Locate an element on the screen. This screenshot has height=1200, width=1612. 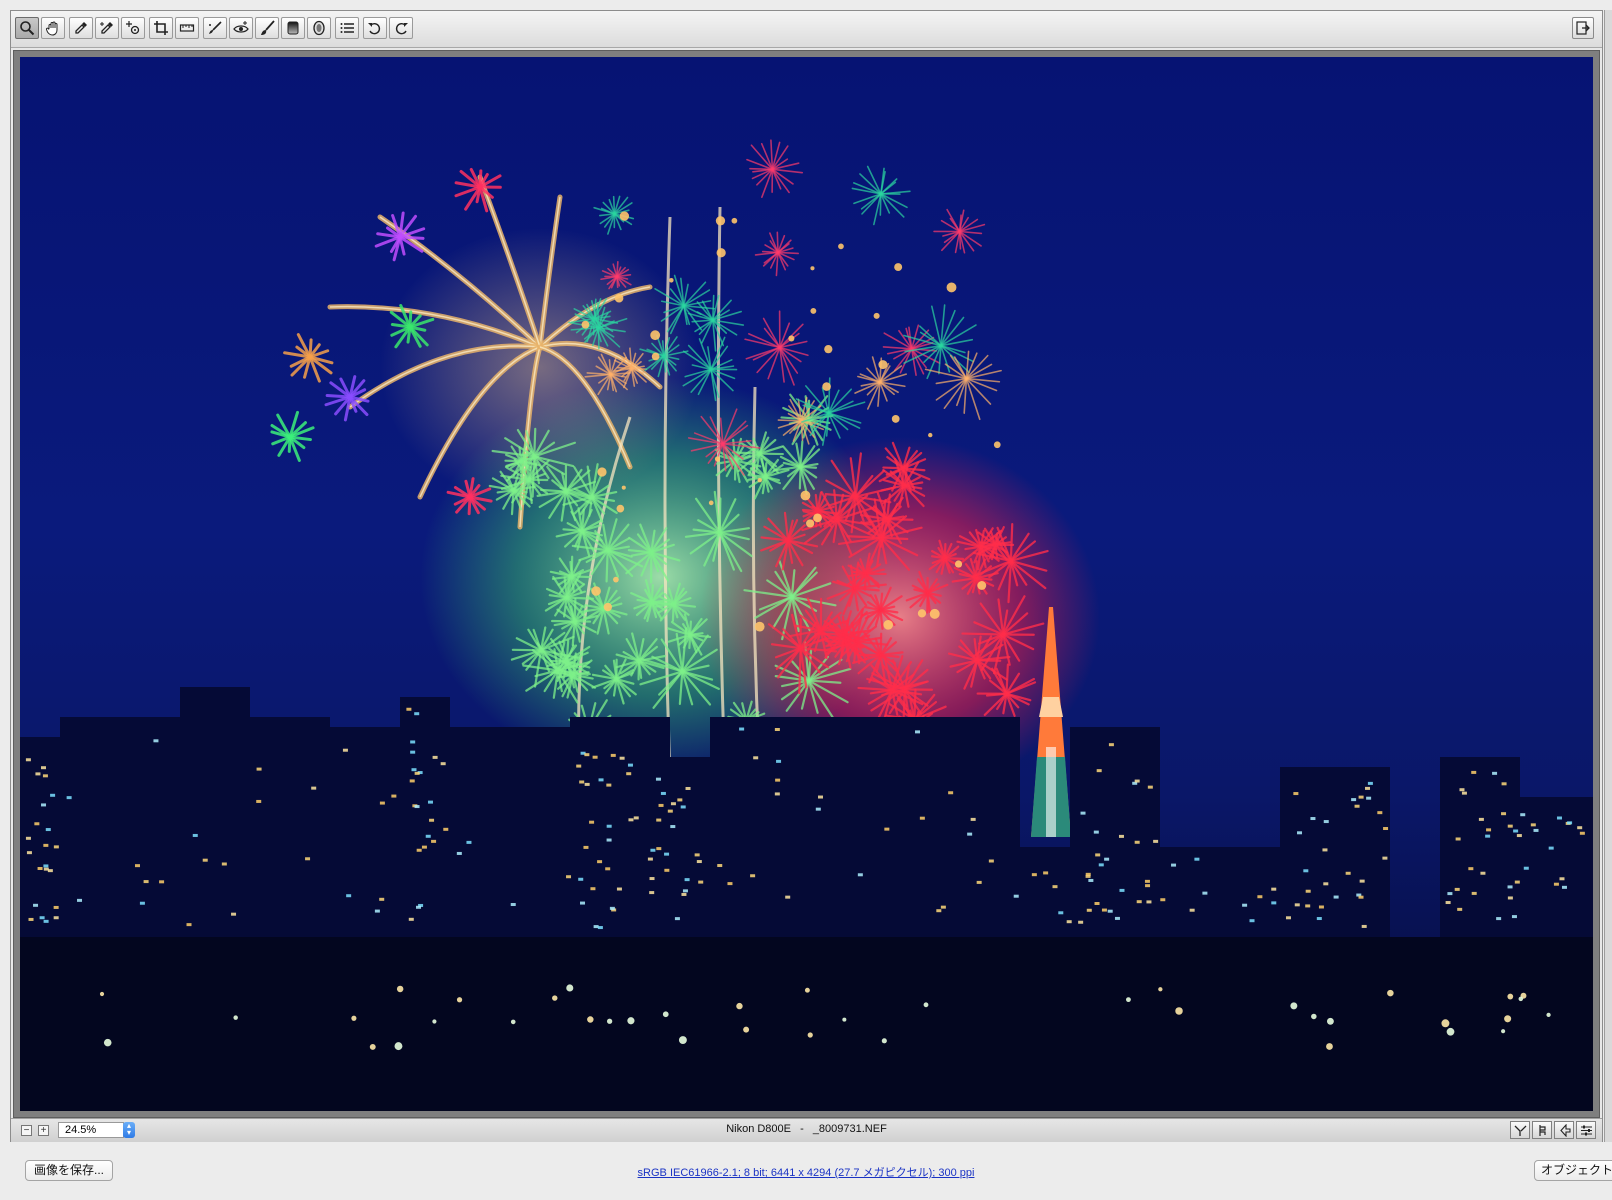
radial-filter-tool-button is located at coordinates (319, 28).